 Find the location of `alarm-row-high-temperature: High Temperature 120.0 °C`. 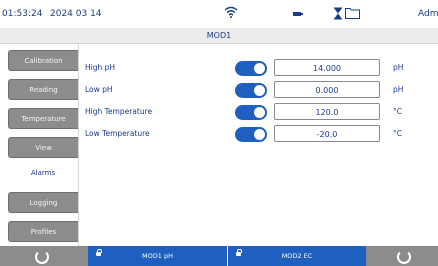

alarm-row-high-temperature: High Temperature 120.0 °C is located at coordinates (258, 112).